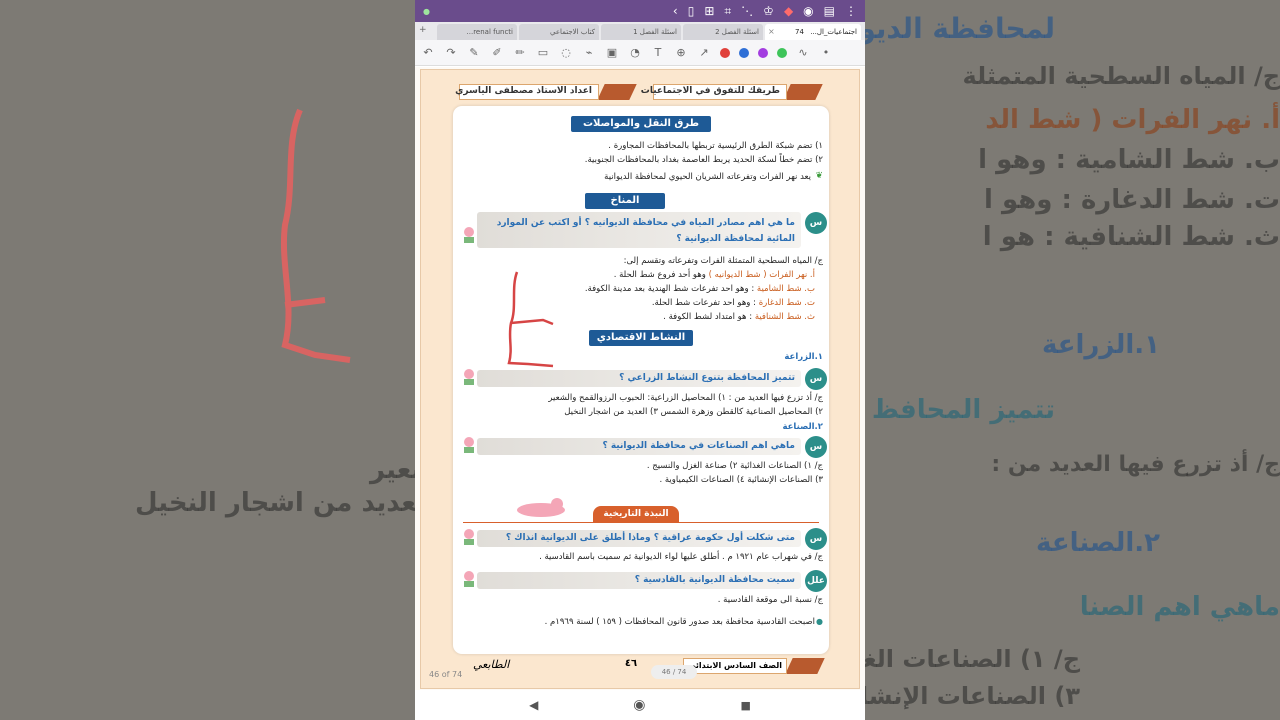 This screenshot has height=720, width=1280. I want to click on bg-text: ٣) الصناعات الإنشائية, so click(972, 696).